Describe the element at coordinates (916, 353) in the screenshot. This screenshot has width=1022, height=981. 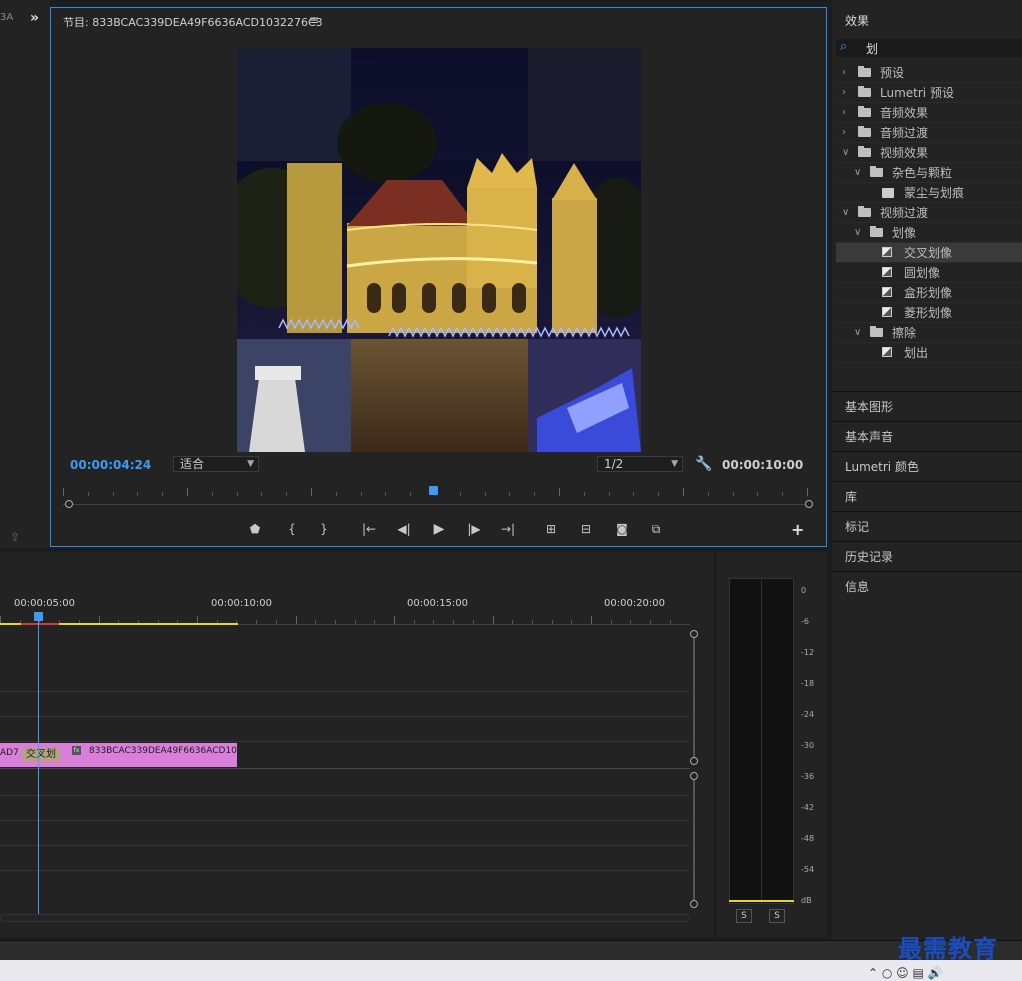
I see `effects-tree-label: 划出` at that location.